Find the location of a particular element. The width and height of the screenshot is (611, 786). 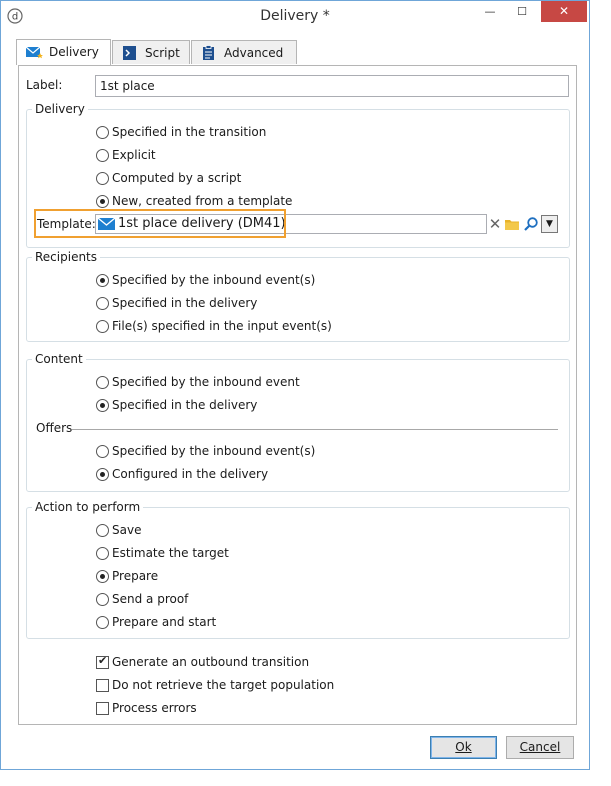

checkbox-label: Generate an outbound transition is located at coordinates (211, 662).